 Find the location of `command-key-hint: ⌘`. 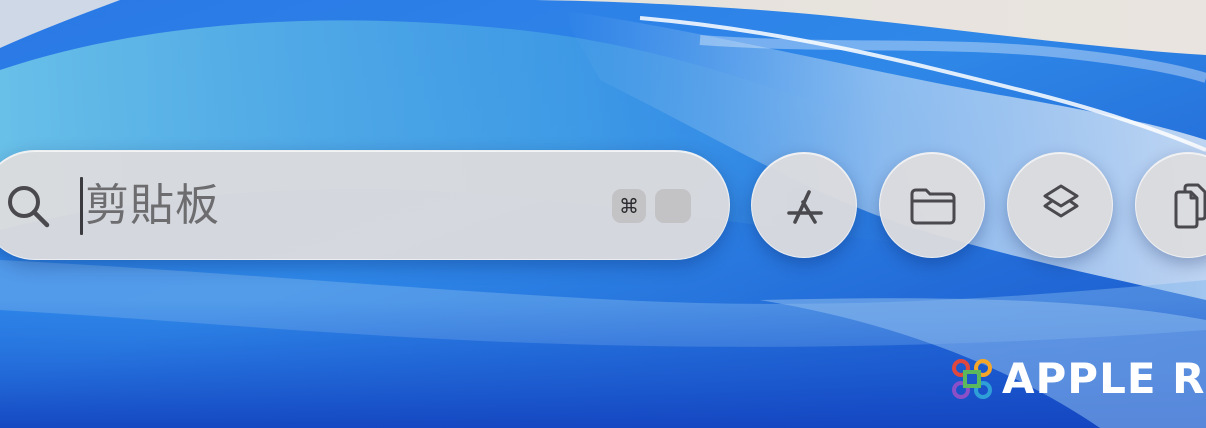

command-key-hint: ⌘ is located at coordinates (629, 206).